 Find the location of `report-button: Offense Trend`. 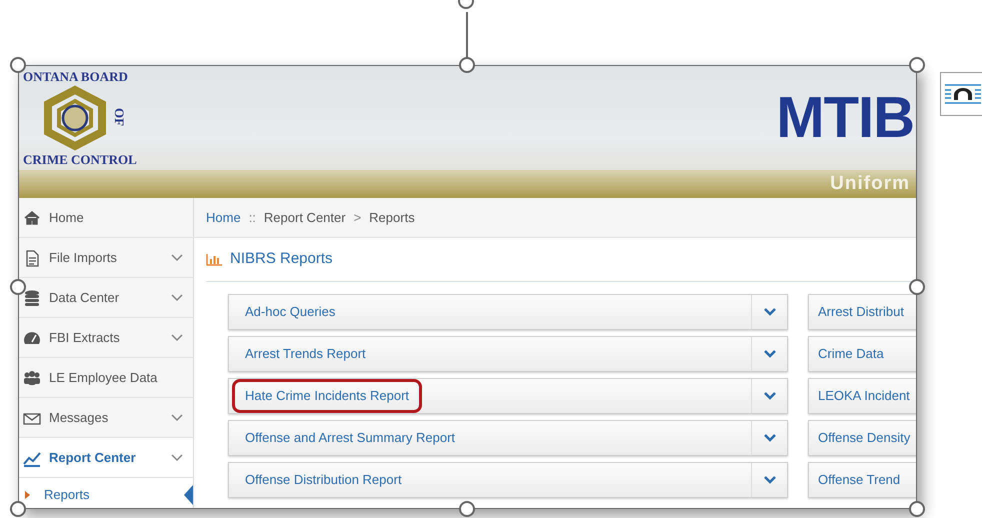

report-button: Offense Trend is located at coordinates (862, 480).